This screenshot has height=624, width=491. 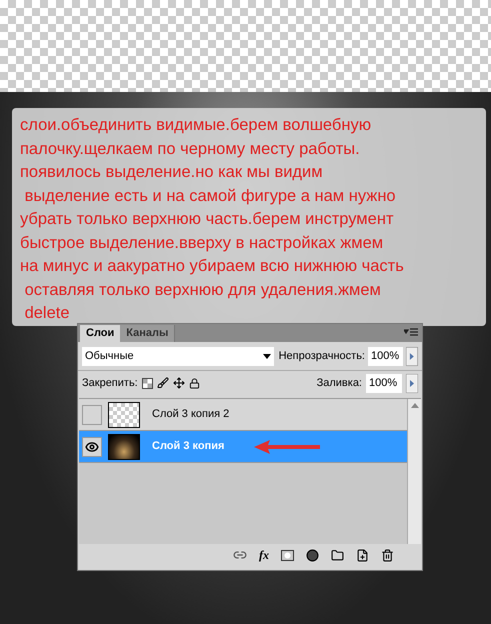 What do you see at coordinates (339, 383) in the screenshot?
I see `fill-label: Заливка:` at bounding box center [339, 383].